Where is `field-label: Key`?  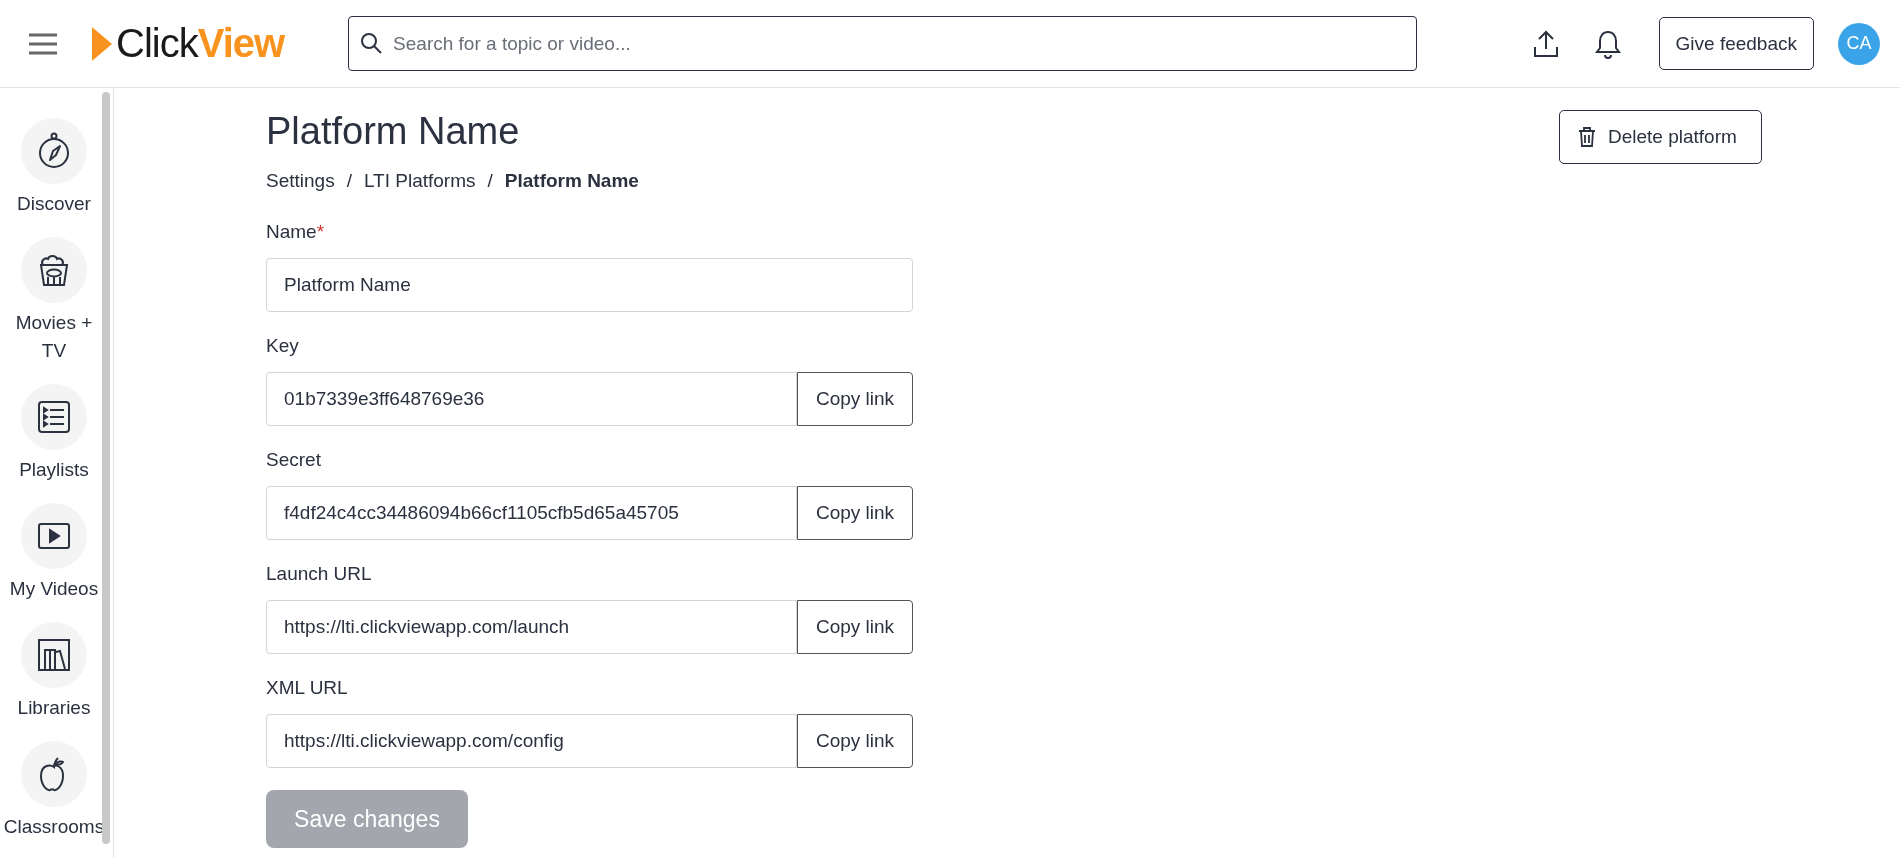 field-label: Key is located at coordinates (282, 346).